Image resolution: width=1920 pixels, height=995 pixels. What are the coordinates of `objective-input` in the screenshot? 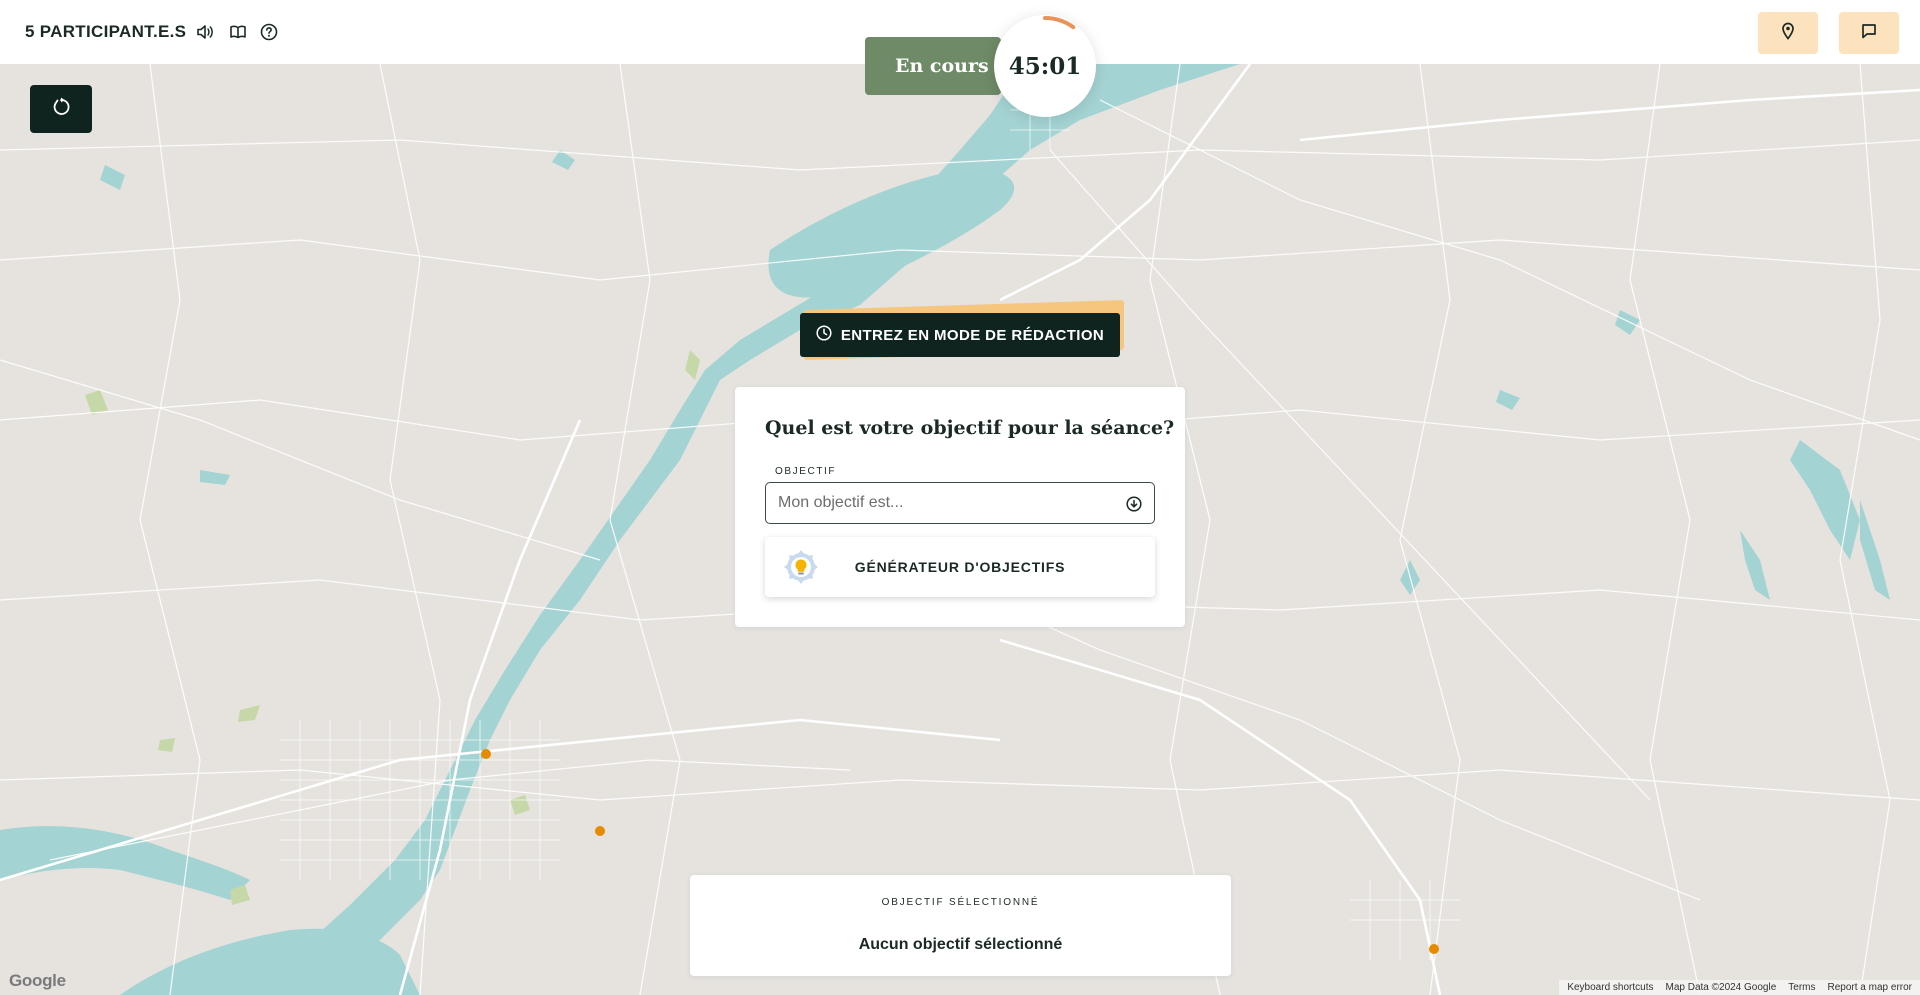 It's located at (960, 503).